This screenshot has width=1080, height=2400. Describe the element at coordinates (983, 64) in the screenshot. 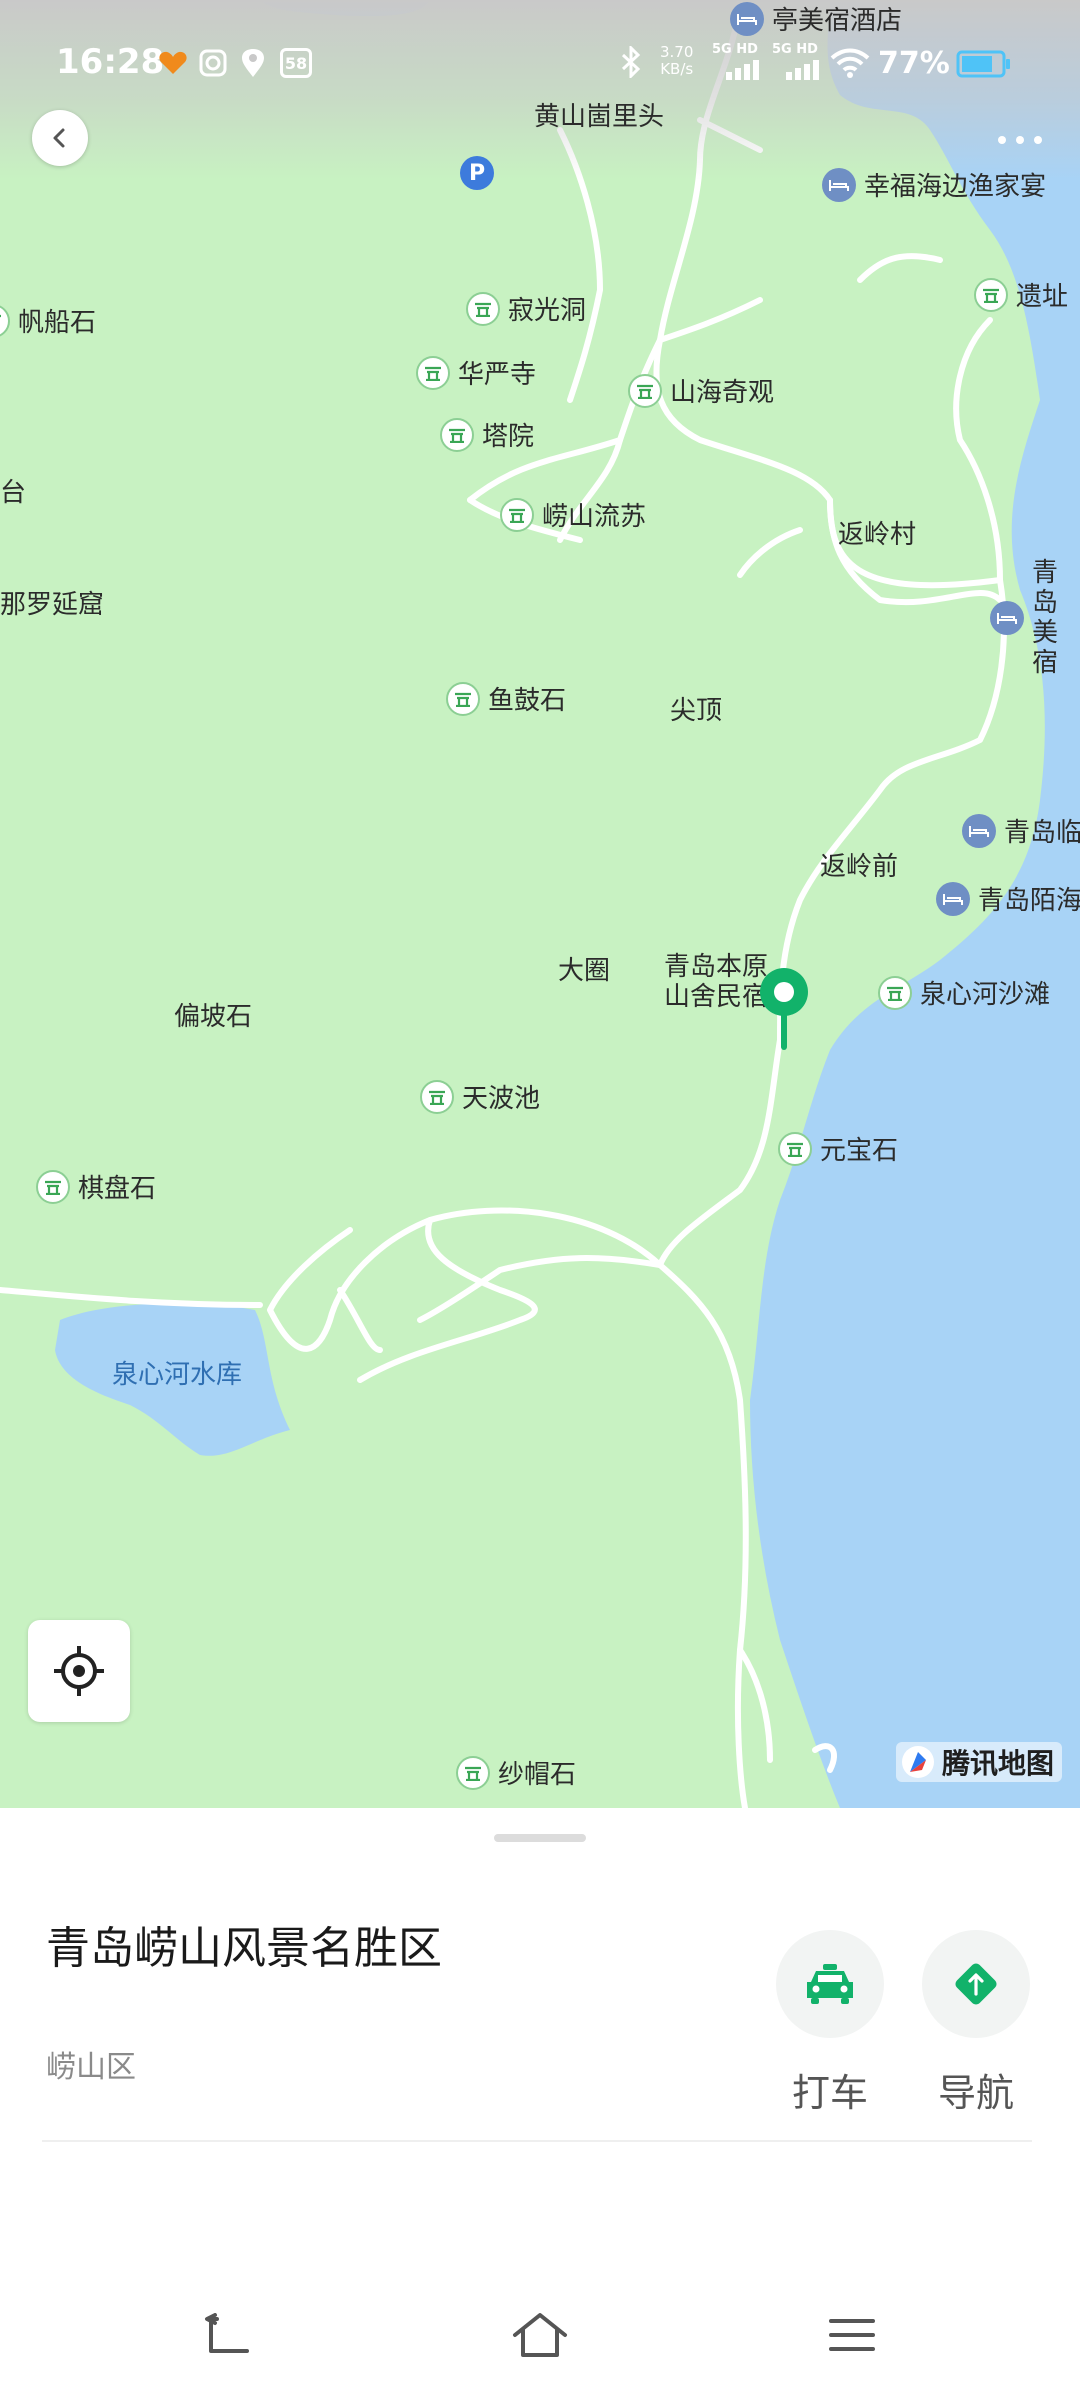

I see `battery-icon` at that location.